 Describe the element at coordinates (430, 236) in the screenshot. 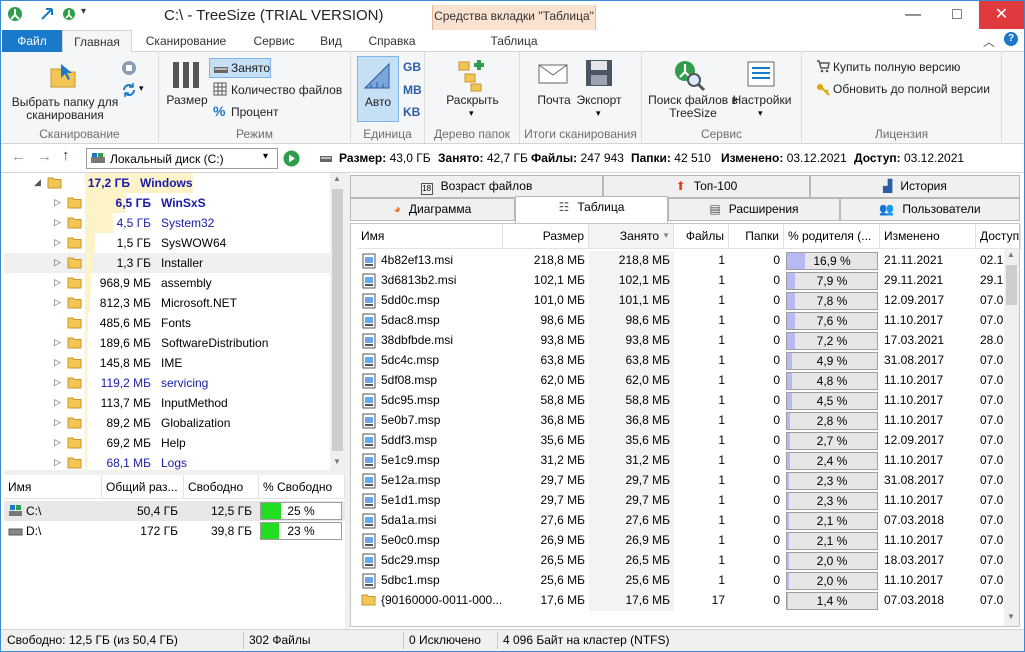

I see `col-name: Имя` at that location.